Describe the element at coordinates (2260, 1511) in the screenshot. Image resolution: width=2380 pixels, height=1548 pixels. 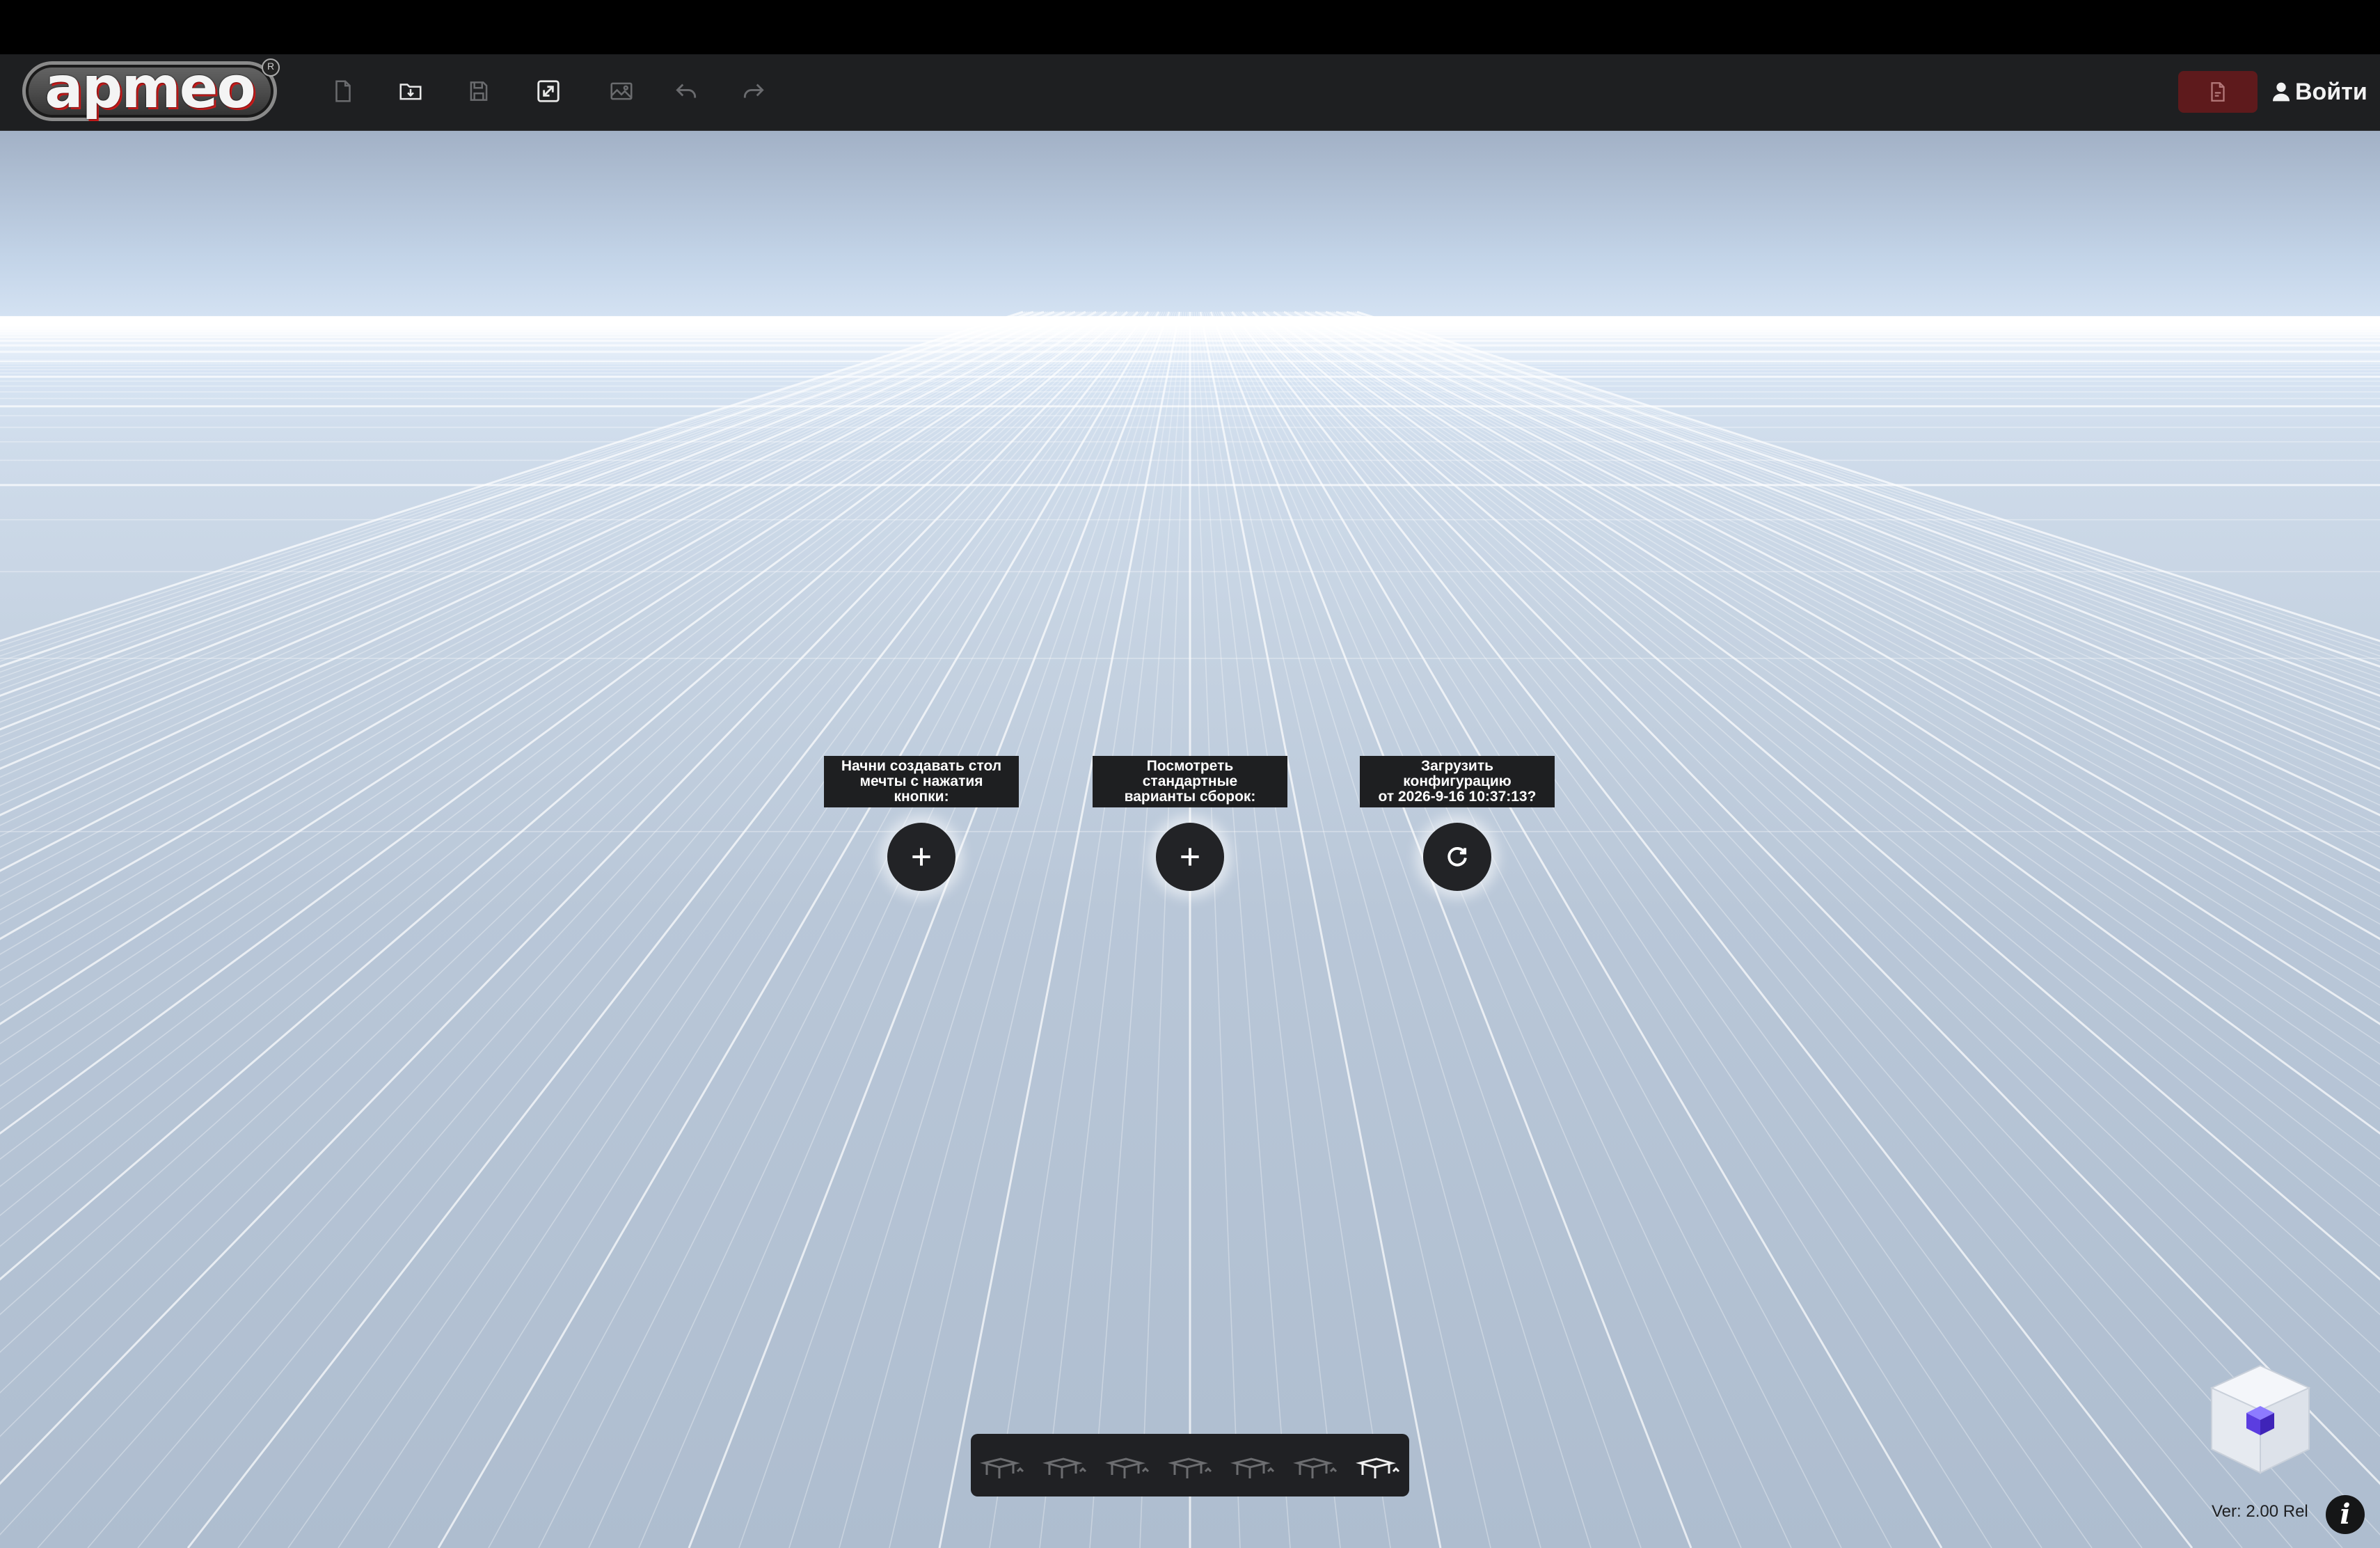
I see `version-label: Ver: 2.00 Rel` at that location.